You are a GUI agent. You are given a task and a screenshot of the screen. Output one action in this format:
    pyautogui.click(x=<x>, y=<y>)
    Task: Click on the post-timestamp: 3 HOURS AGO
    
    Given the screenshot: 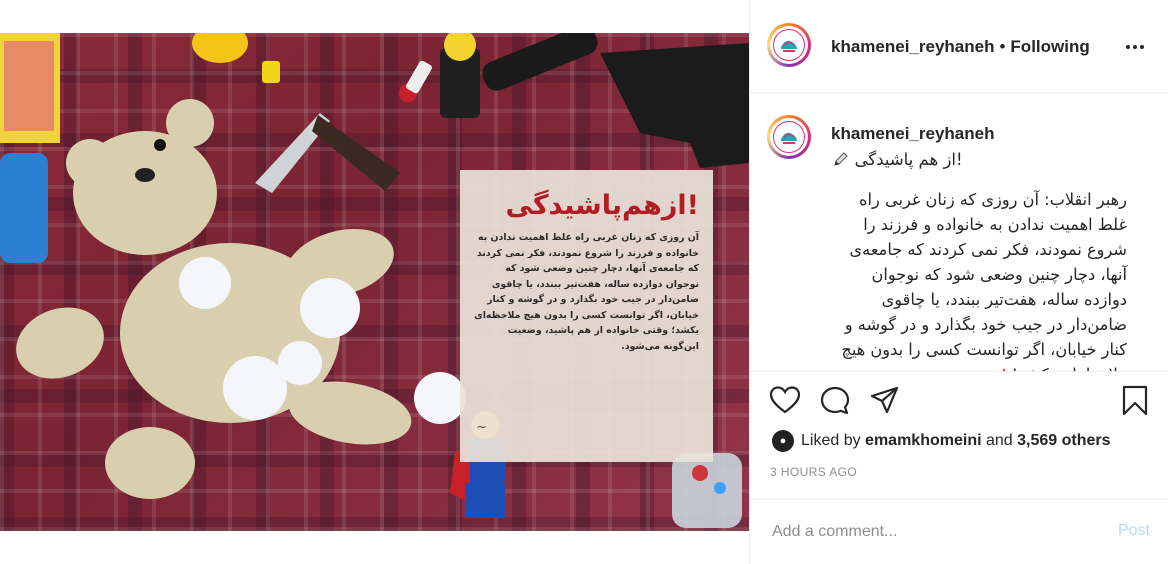 What is the action you would take?
    pyautogui.click(x=813, y=472)
    